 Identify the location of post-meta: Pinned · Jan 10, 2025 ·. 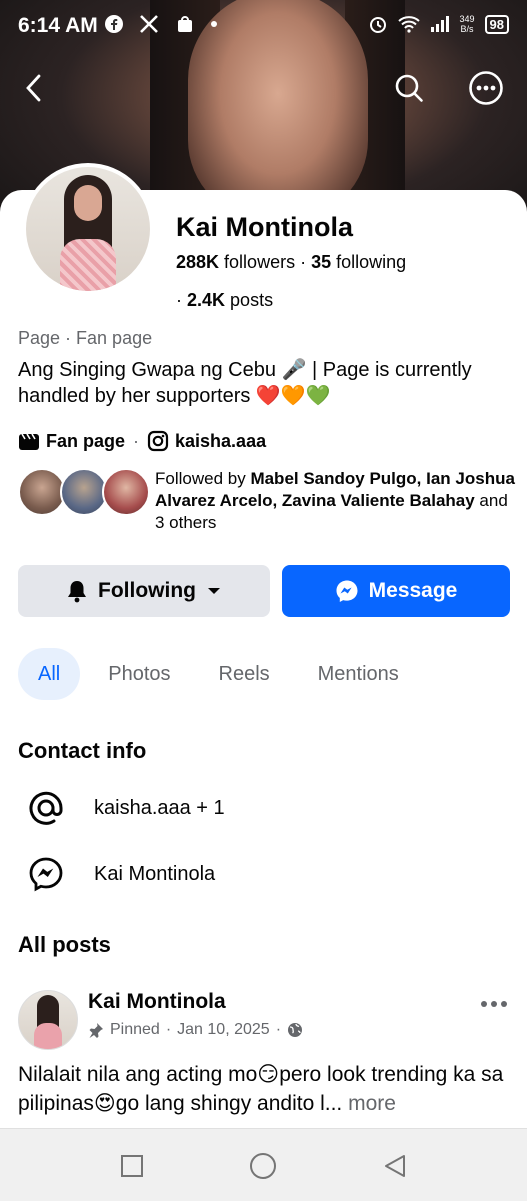
(195, 1030).